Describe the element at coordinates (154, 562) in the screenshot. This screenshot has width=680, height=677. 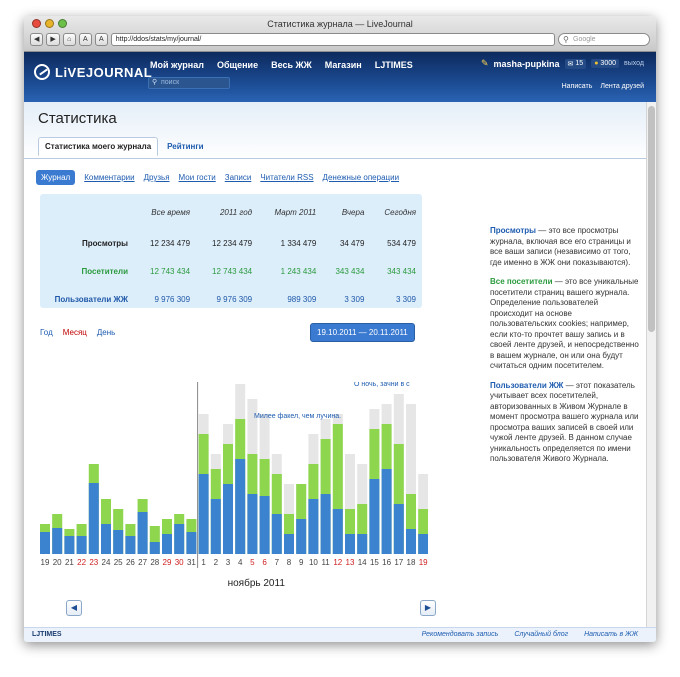
I see `tick-label: 28` at that location.